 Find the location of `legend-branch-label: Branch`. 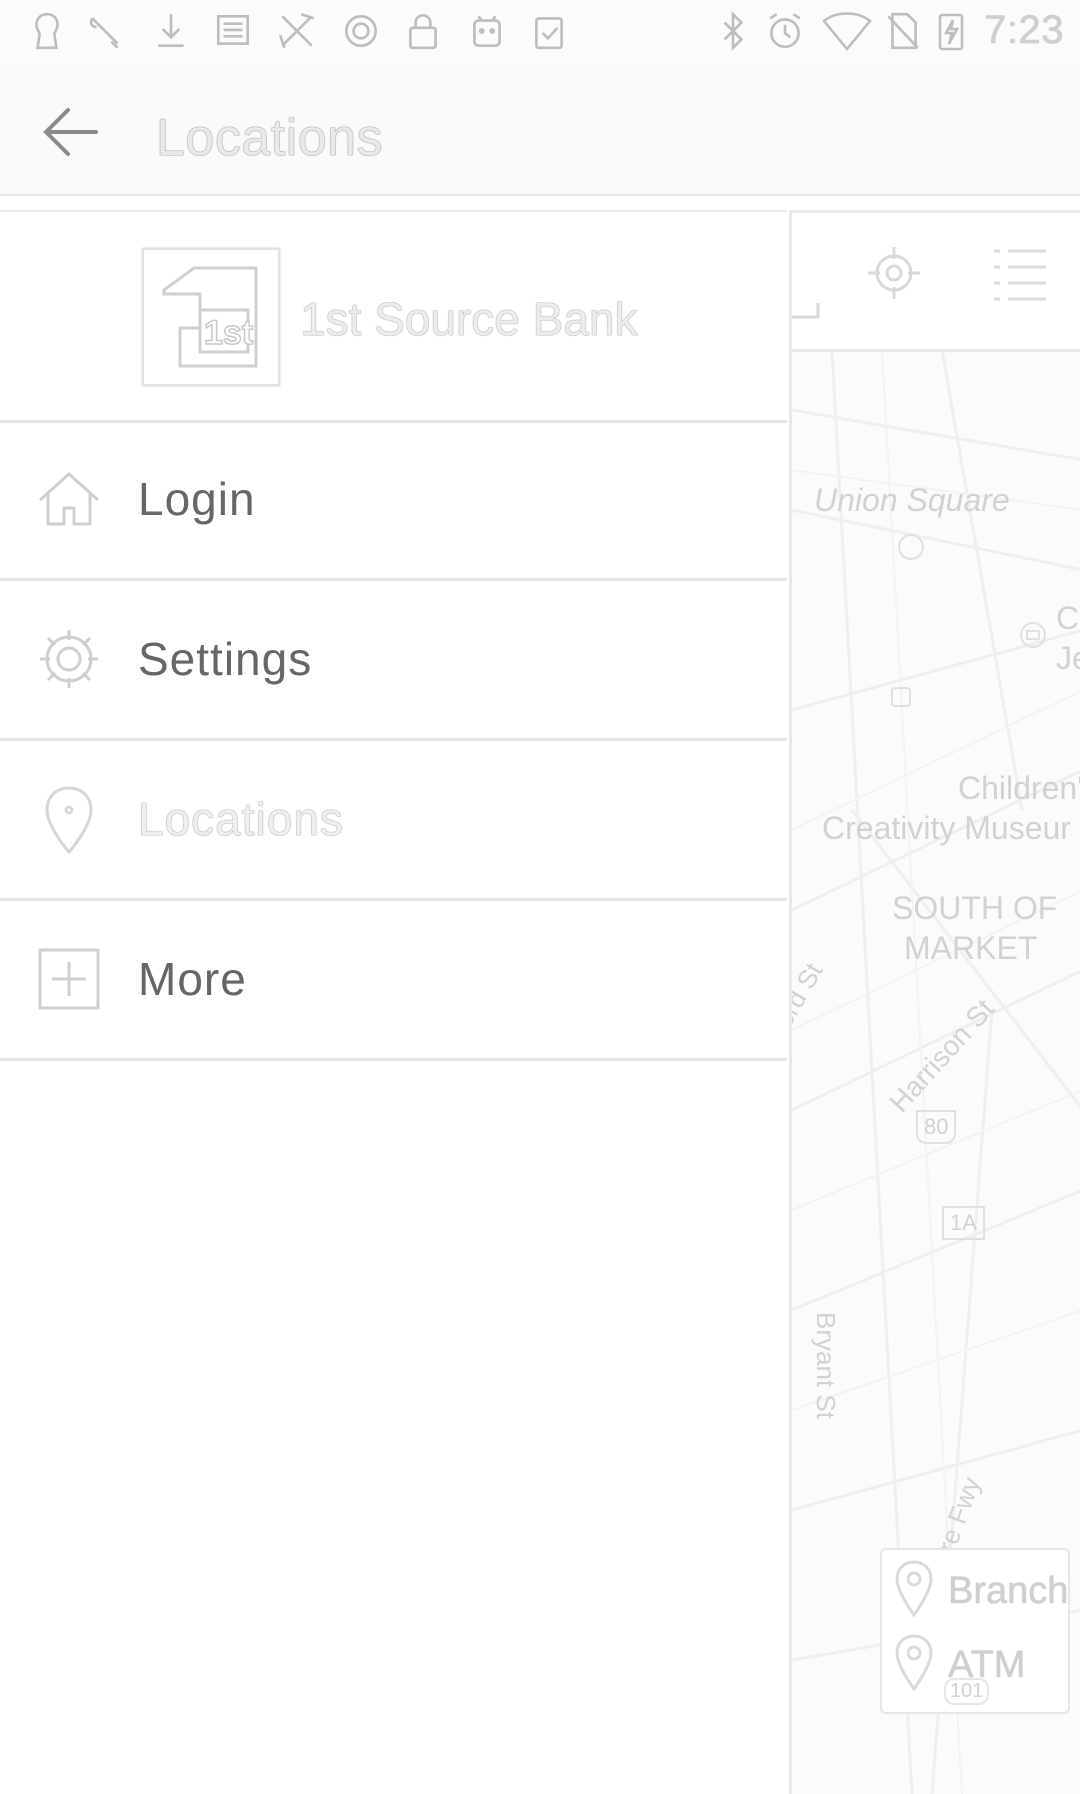

legend-branch-label: Branch is located at coordinates (1008, 1591).